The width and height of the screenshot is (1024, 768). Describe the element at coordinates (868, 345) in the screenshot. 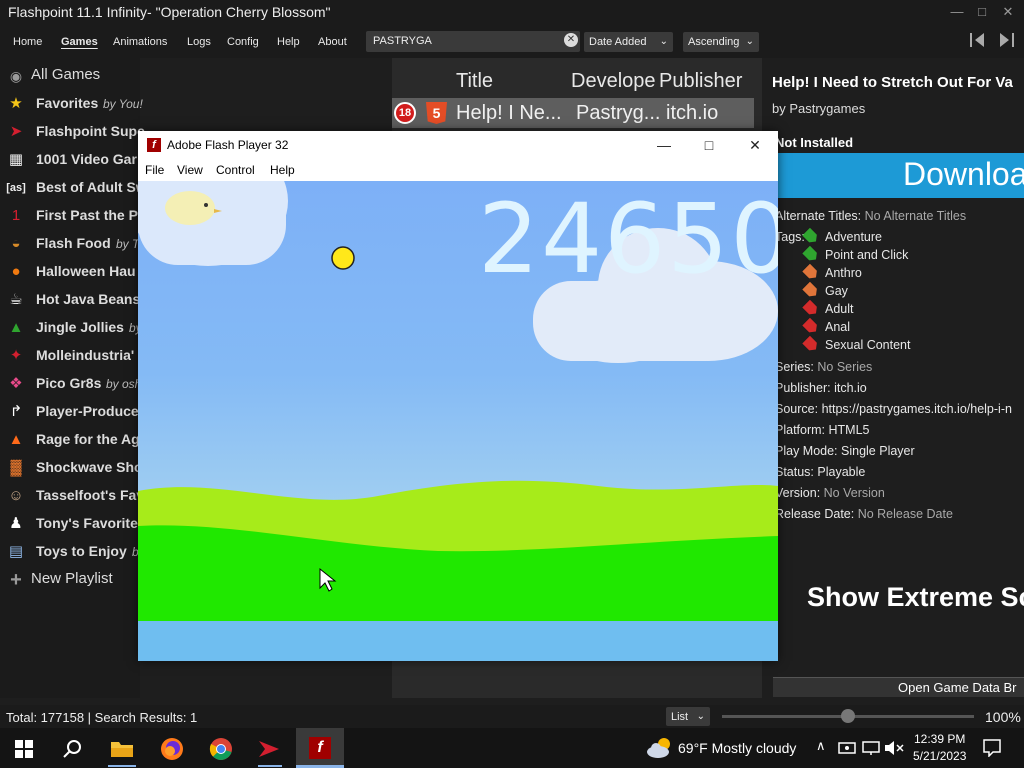

I see `tag-label: Sexual Content` at that location.